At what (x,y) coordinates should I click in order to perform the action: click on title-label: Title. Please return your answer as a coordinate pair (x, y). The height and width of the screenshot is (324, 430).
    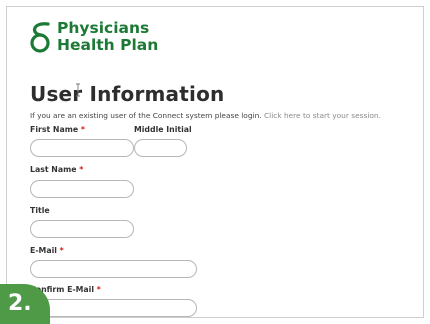
    Looking at the image, I should click on (40, 210).